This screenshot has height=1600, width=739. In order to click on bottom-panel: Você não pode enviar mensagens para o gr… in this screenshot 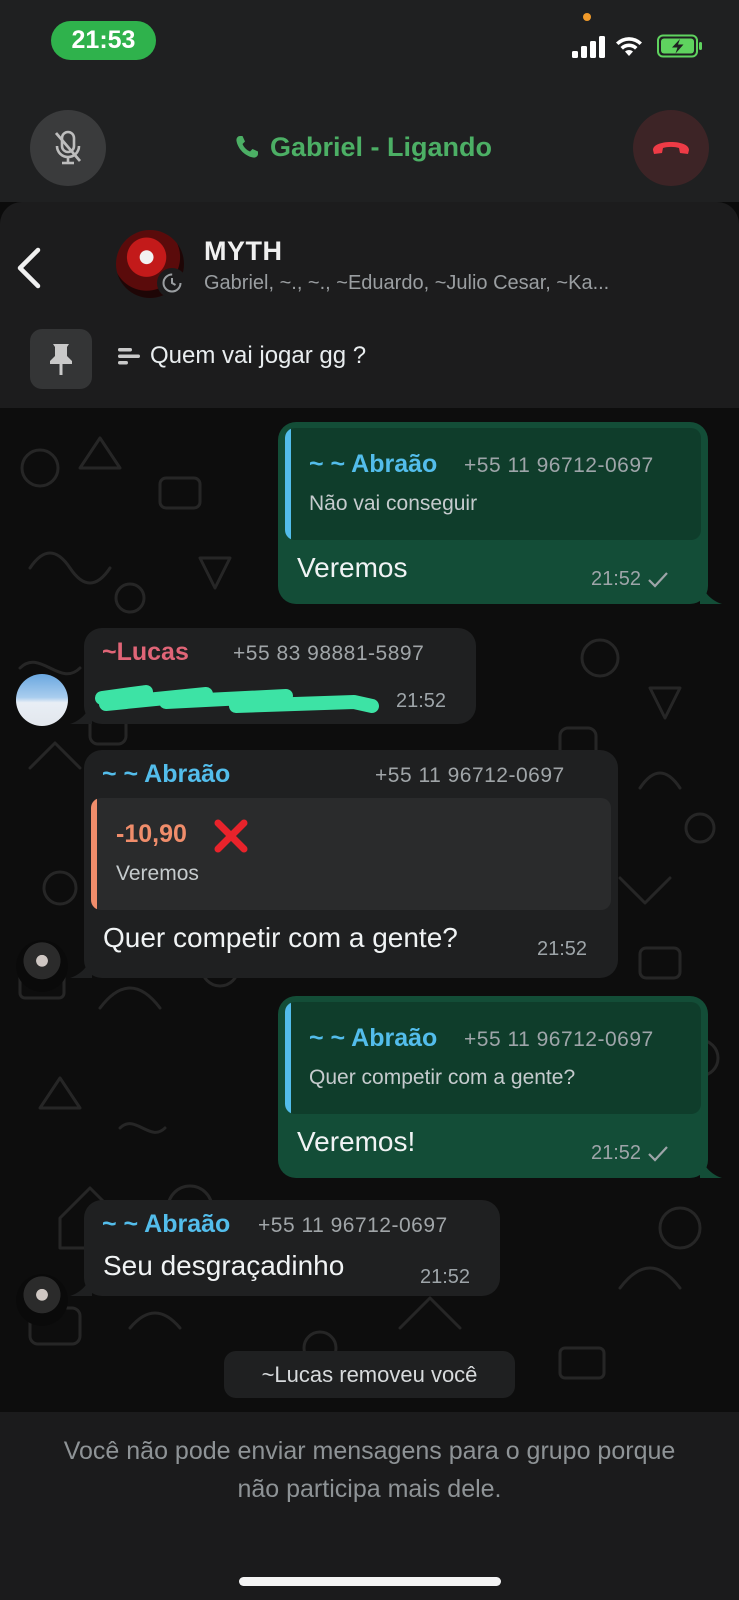, I will do `click(369, 1506)`.